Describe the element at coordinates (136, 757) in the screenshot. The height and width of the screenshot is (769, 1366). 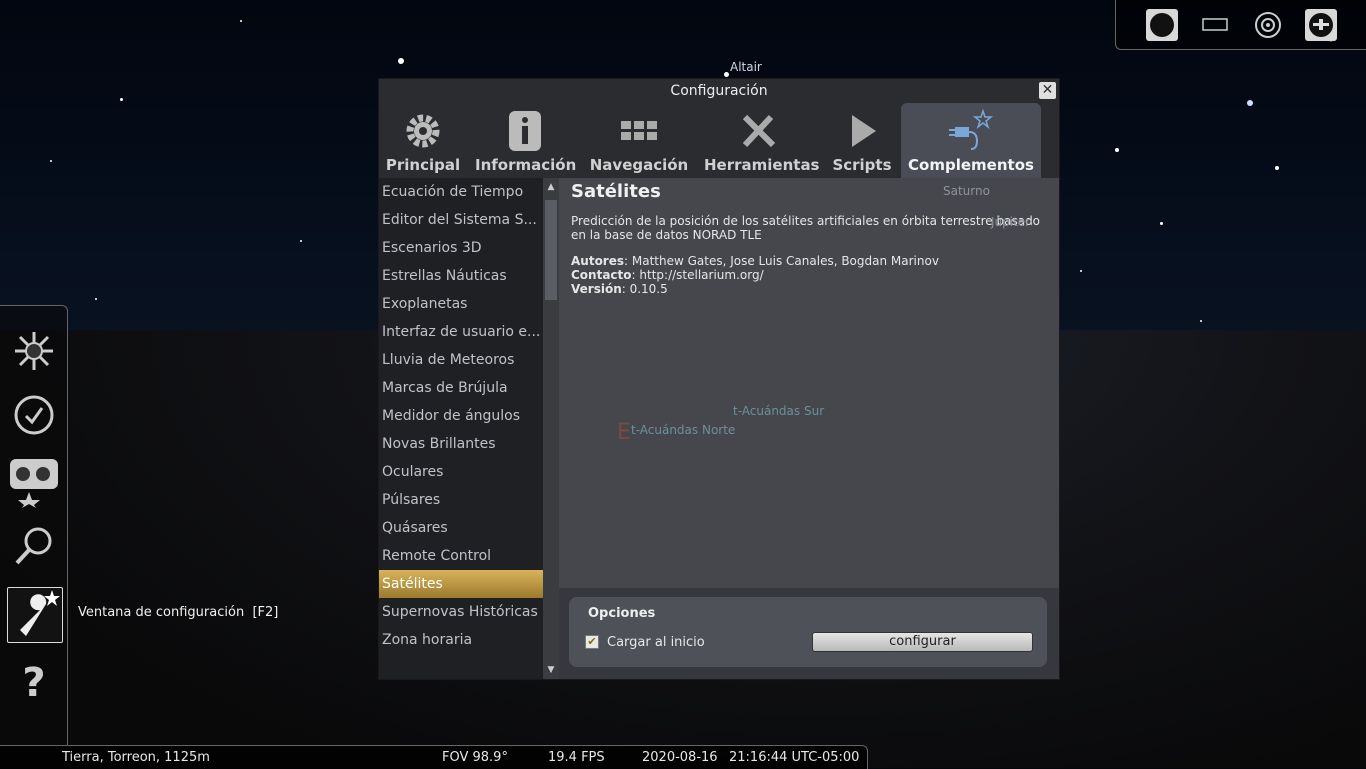
I see `location-text: Tierra, Torreon, 1125m` at that location.